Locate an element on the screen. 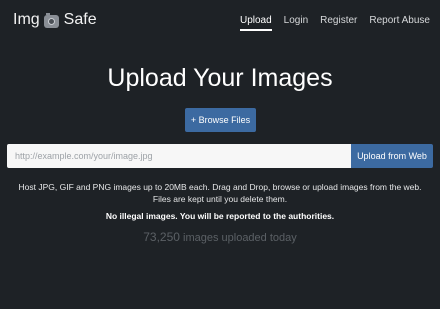  nav-upload: Upload is located at coordinates (255, 23).